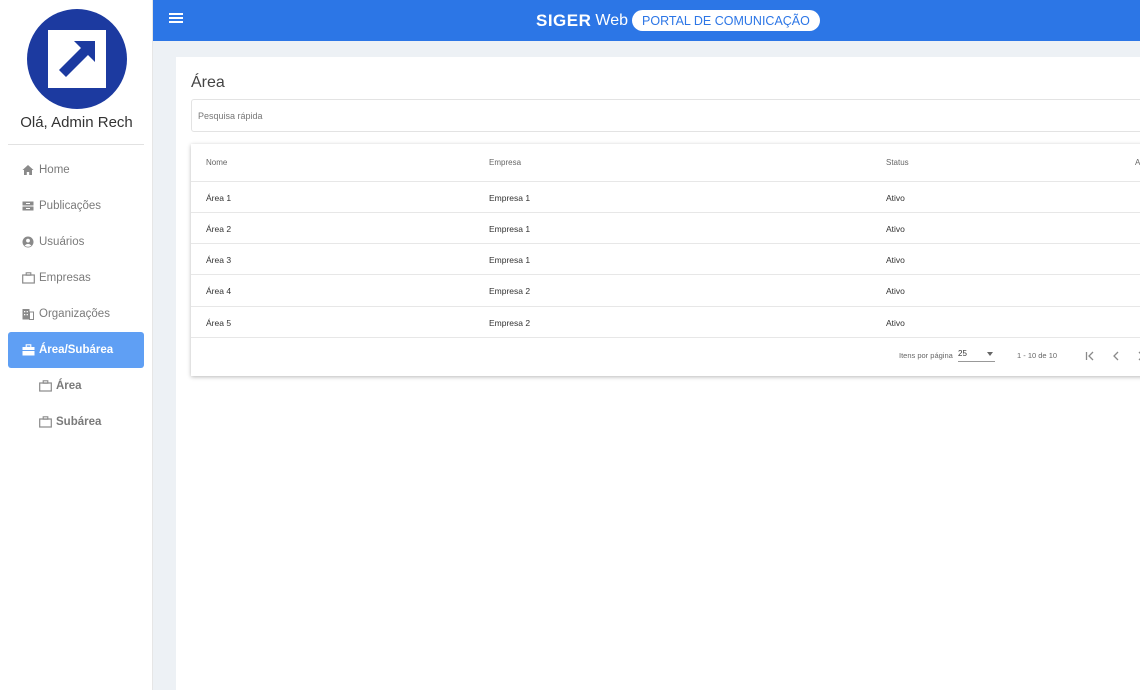 The image size is (1140, 690). I want to click on table-row: Área 3 Empresa 1 Ativo, so click(665, 258).